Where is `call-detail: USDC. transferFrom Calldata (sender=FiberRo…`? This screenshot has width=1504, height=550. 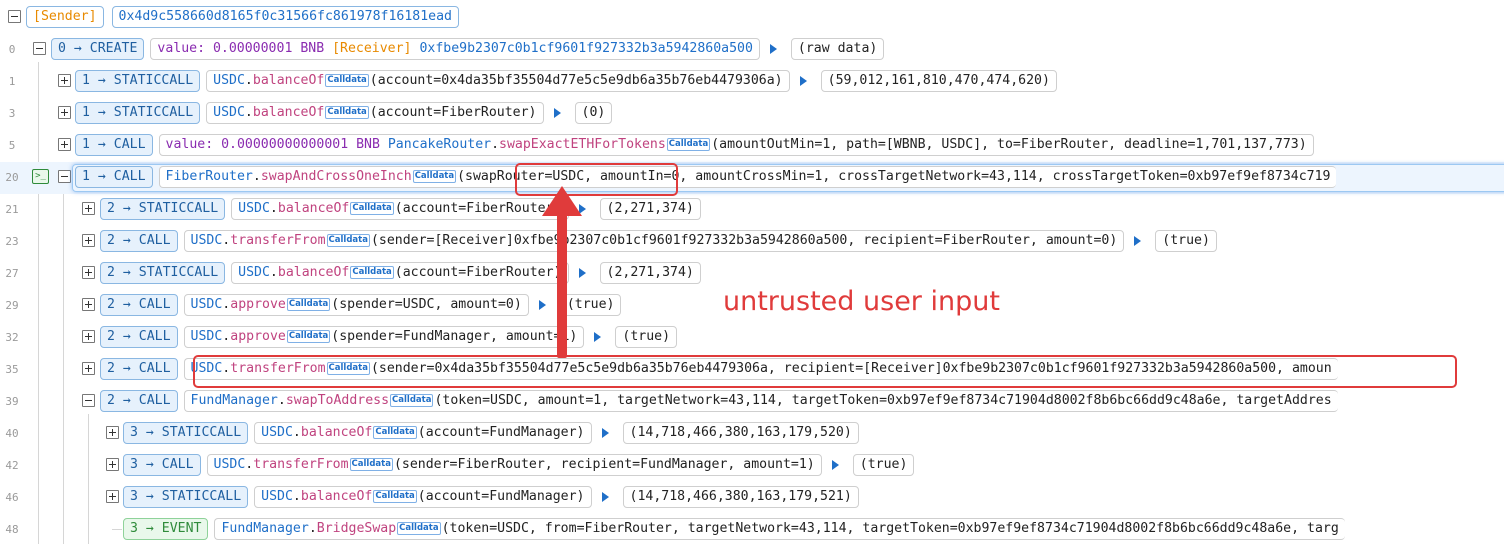 call-detail: USDC. transferFrom Calldata (sender=FiberRo… is located at coordinates (514, 465).